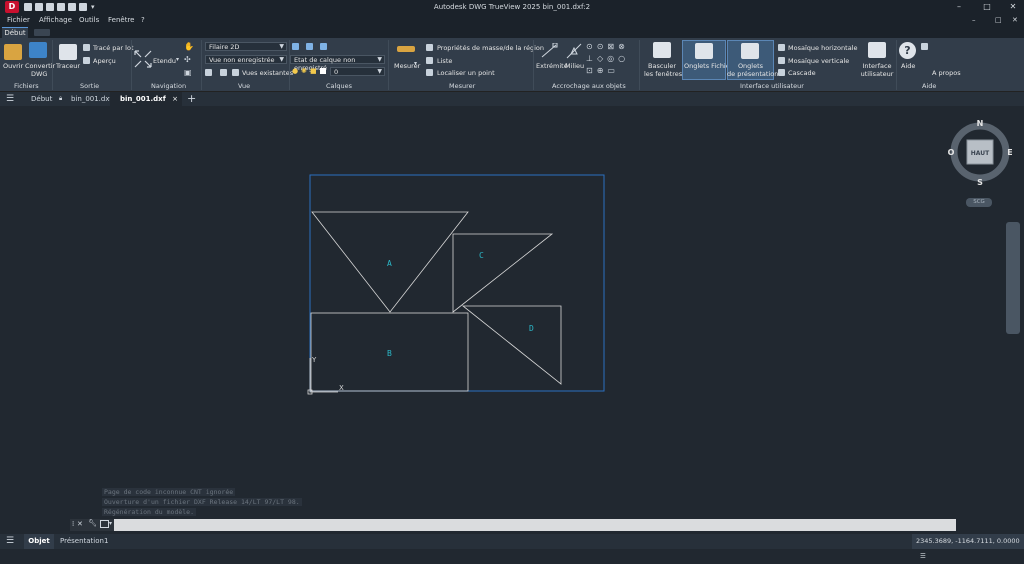  Describe the element at coordinates (781, 60) in the screenshot. I see `tile-vertical-icon` at that location.